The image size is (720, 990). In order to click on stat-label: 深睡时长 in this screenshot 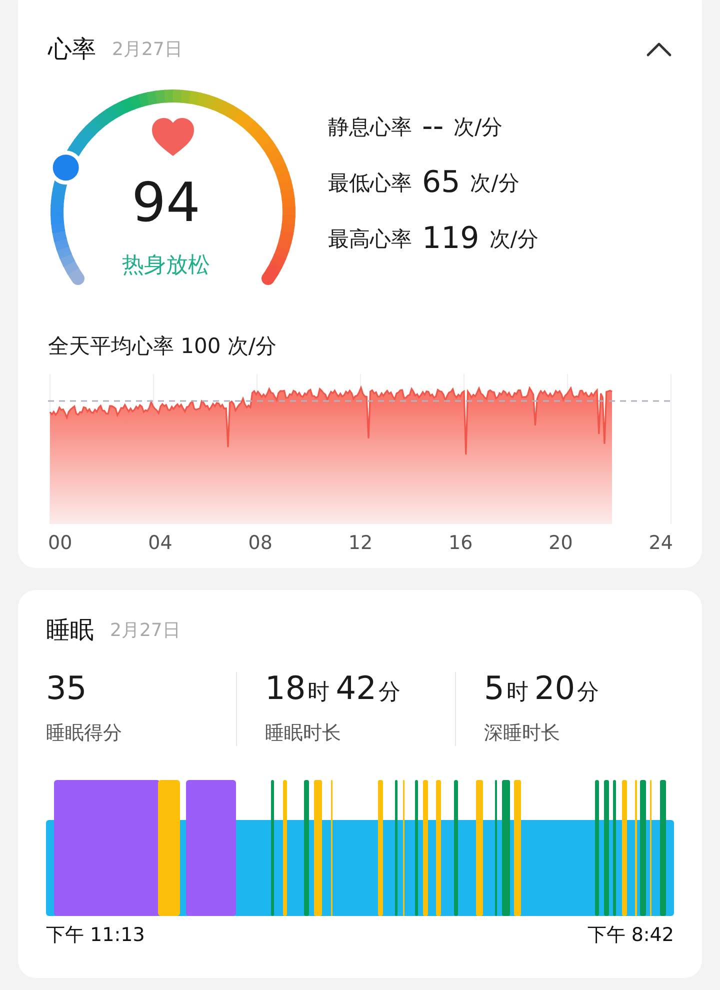, I will do `click(522, 733)`.